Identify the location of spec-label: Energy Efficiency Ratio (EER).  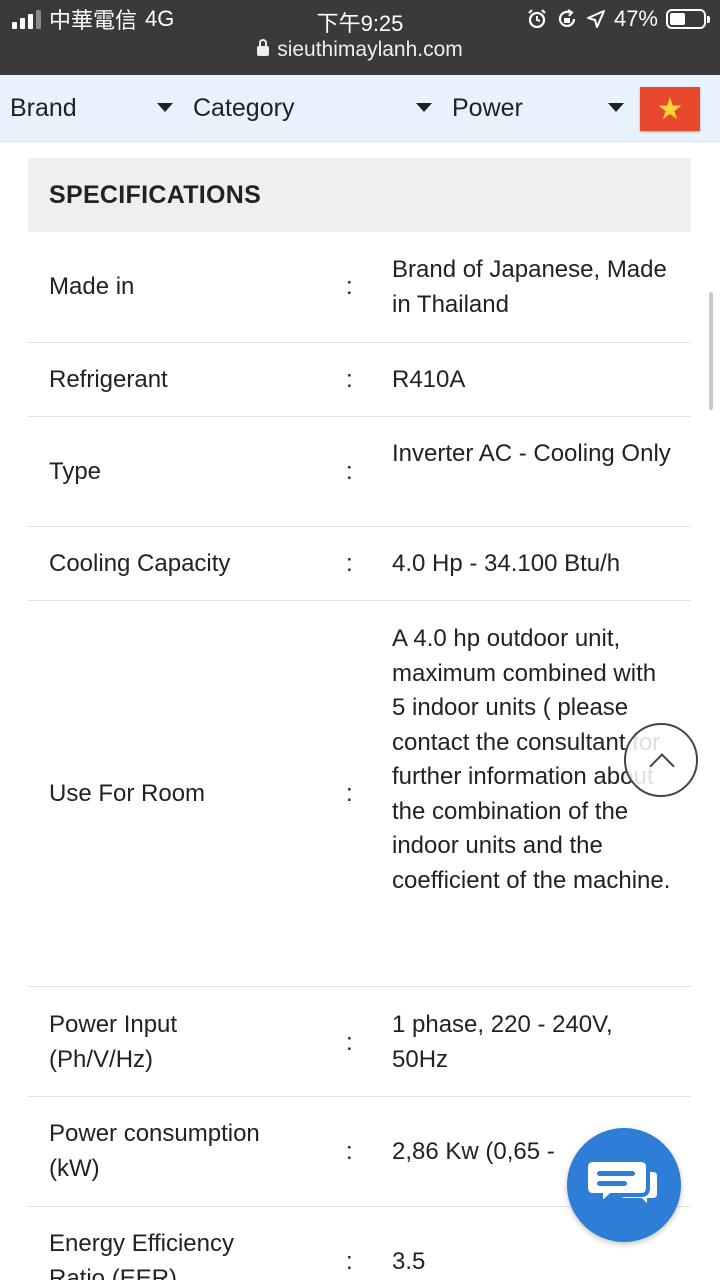
(141, 1255).